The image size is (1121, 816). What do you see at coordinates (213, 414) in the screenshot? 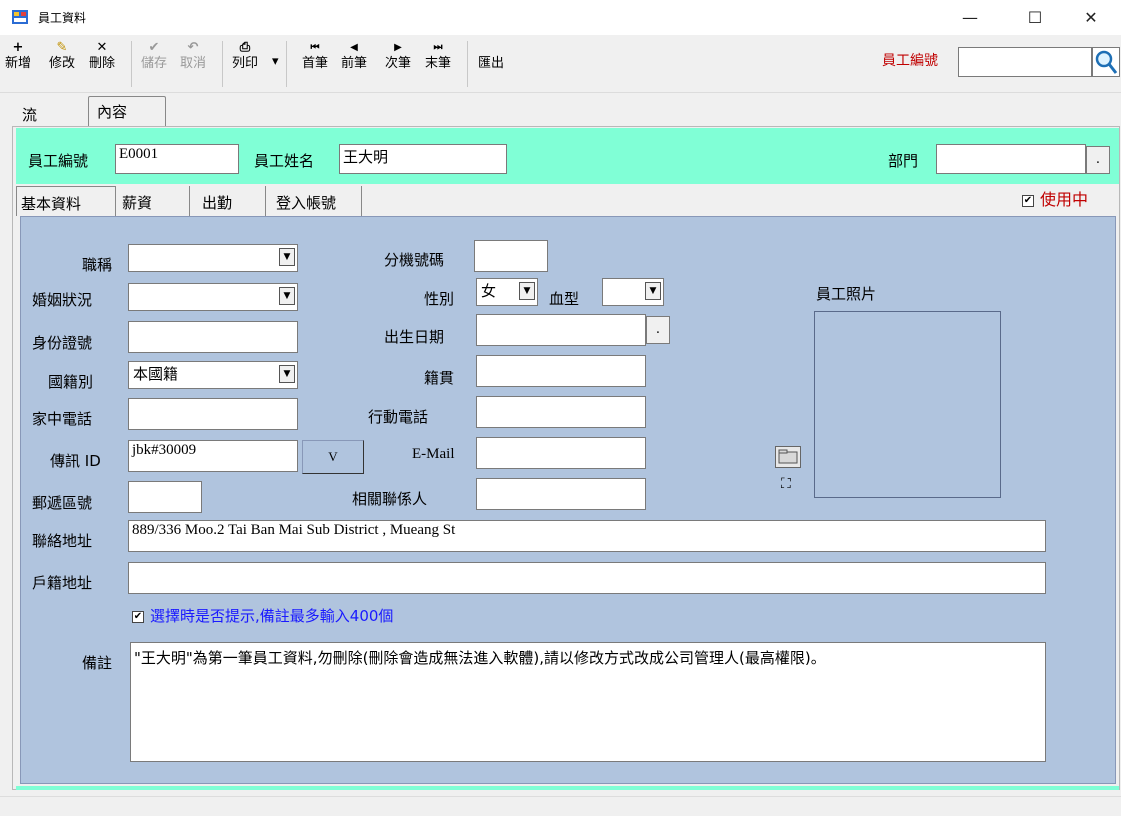
I see `home-phone-field` at bounding box center [213, 414].